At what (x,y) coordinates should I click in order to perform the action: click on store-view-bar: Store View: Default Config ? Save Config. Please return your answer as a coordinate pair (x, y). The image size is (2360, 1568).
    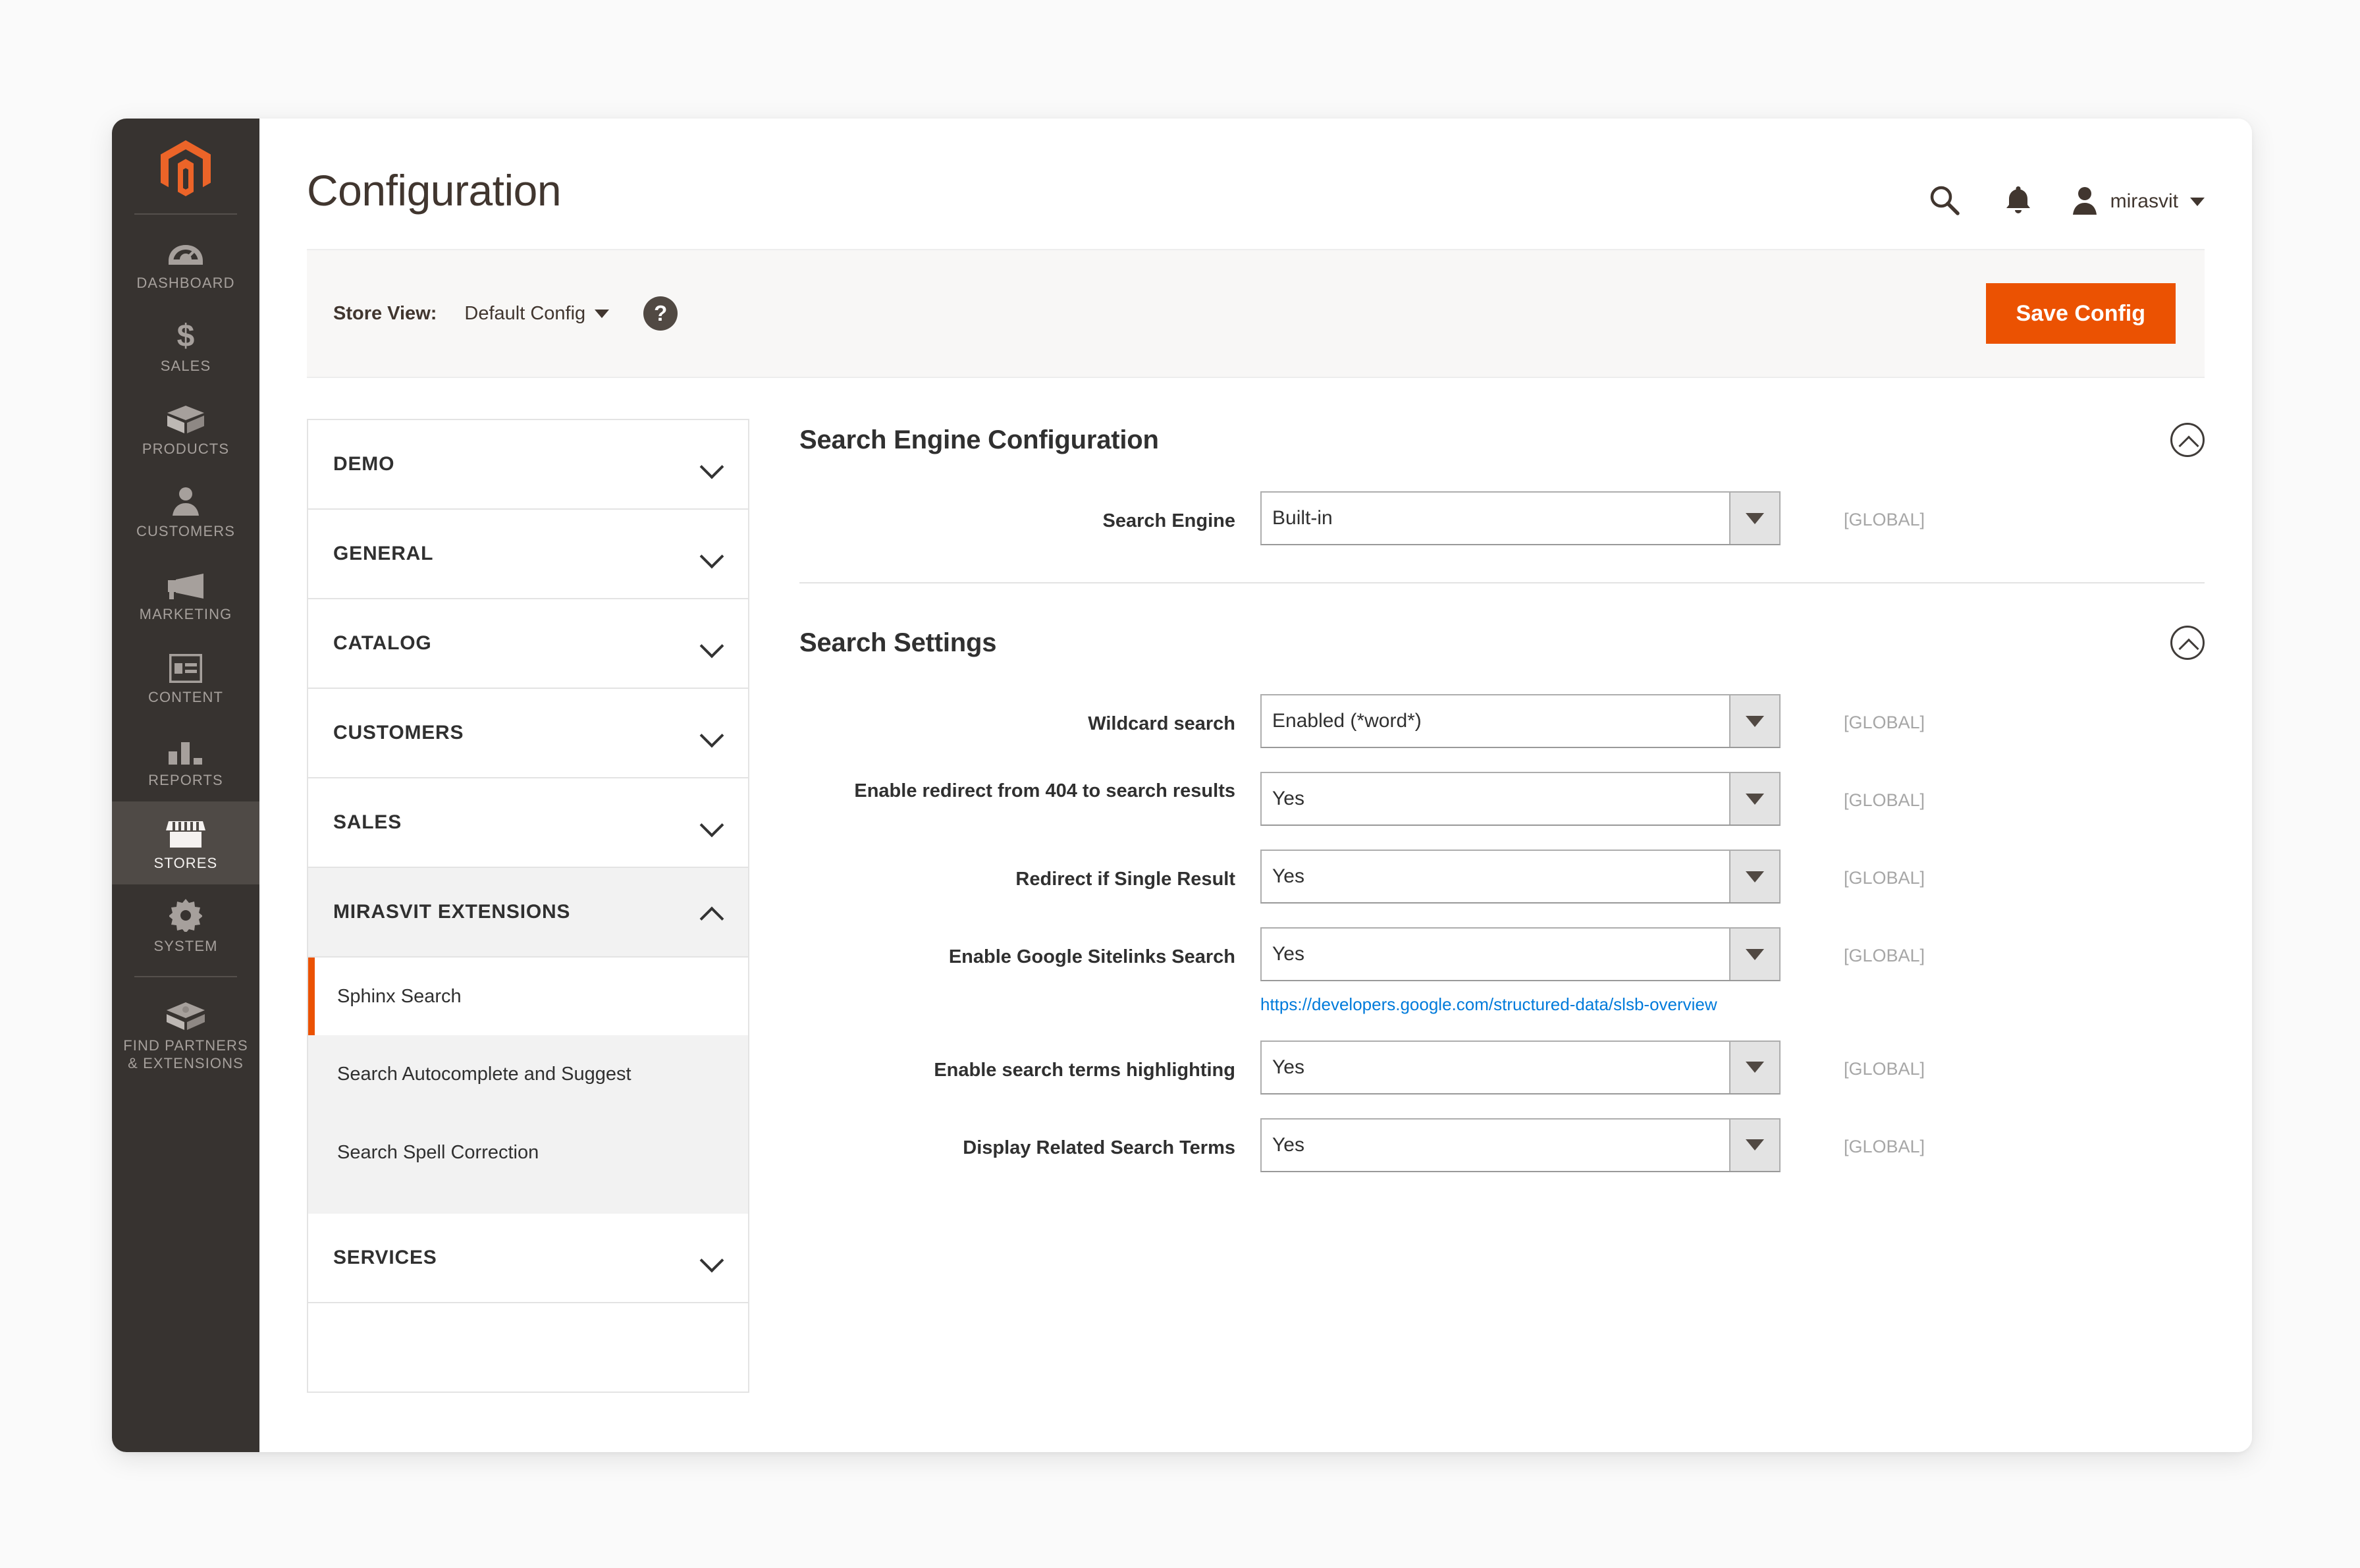
    Looking at the image, I should click on (1256, 313).